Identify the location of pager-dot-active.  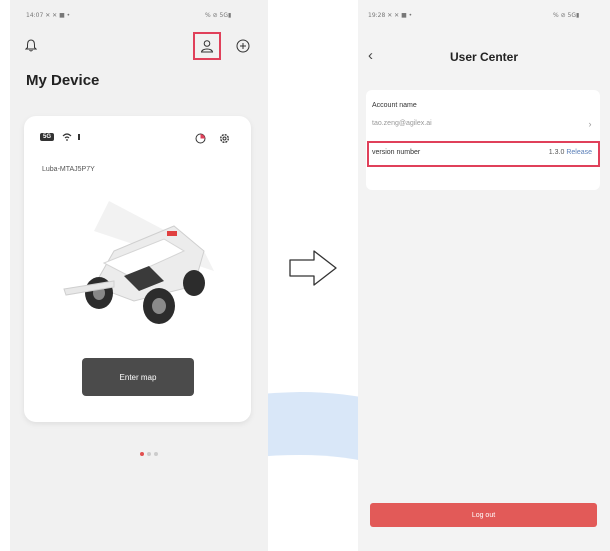
(142, 454).